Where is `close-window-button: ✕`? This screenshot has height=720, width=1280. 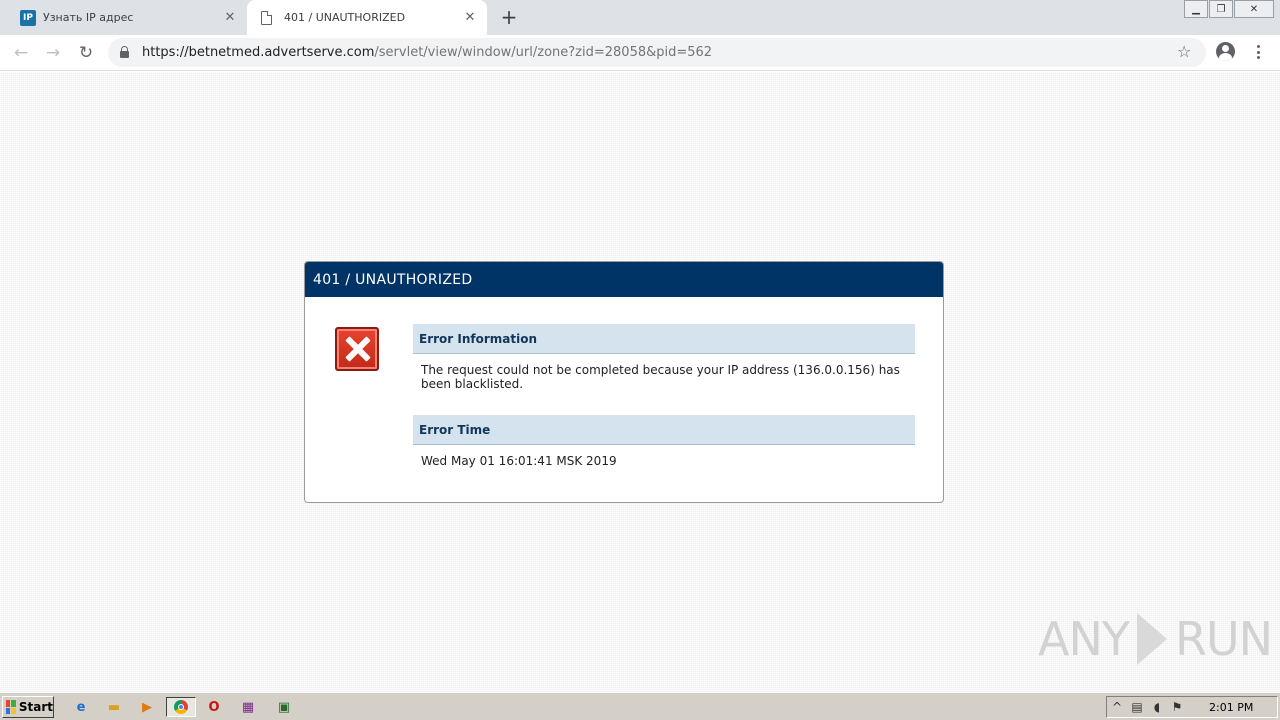 close-window-button: ✕ is located at coordinates (1254, 9).